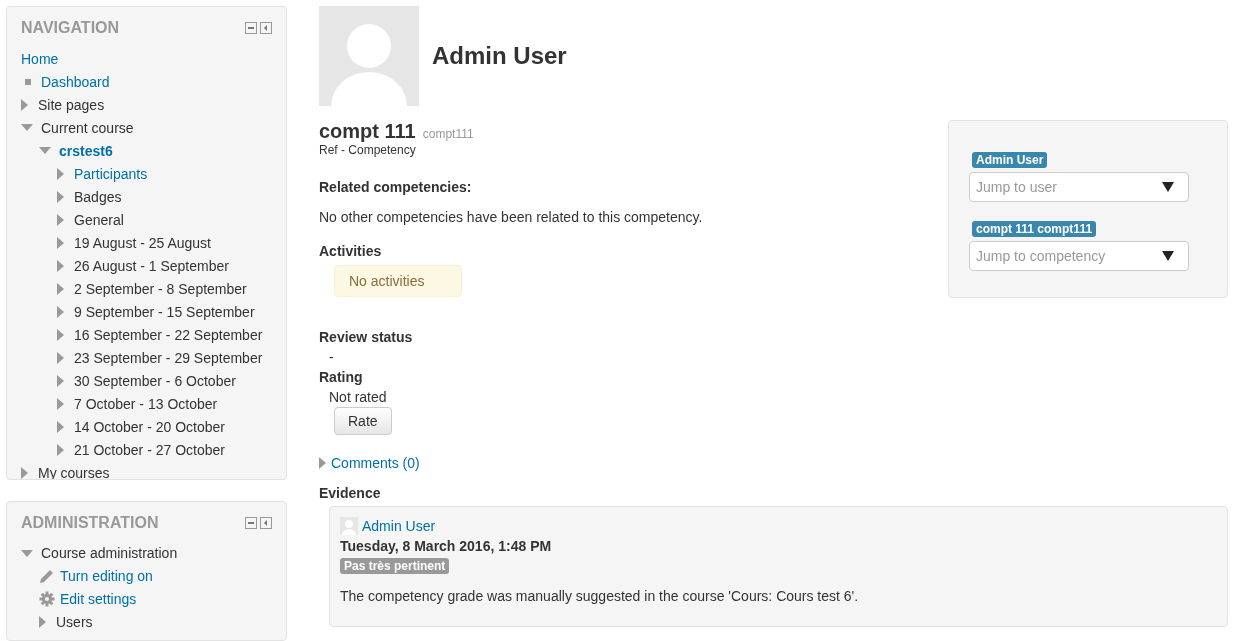 This screenshot has height=641, width=1245. I want to click on section-heading: Rating, so click(341, 377).